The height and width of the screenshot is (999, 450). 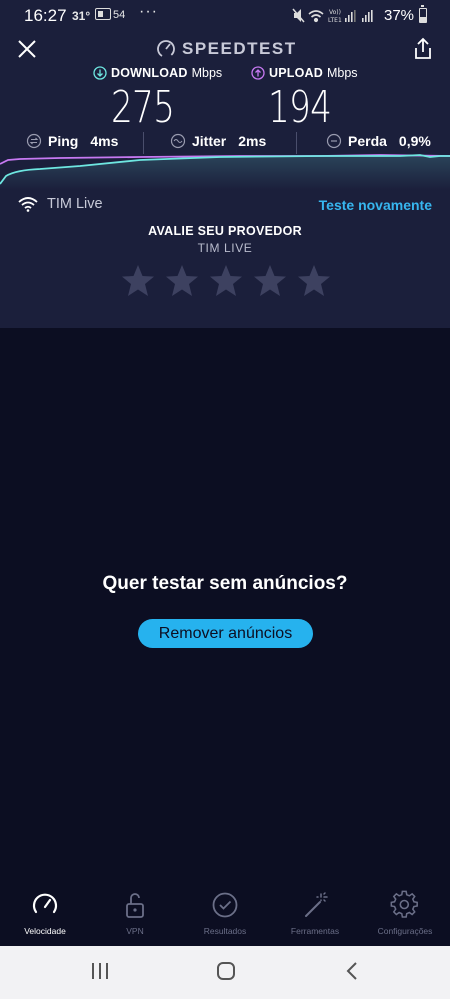 I want to click on nav-item-vpn: VPN, so click(x=135, y=913).